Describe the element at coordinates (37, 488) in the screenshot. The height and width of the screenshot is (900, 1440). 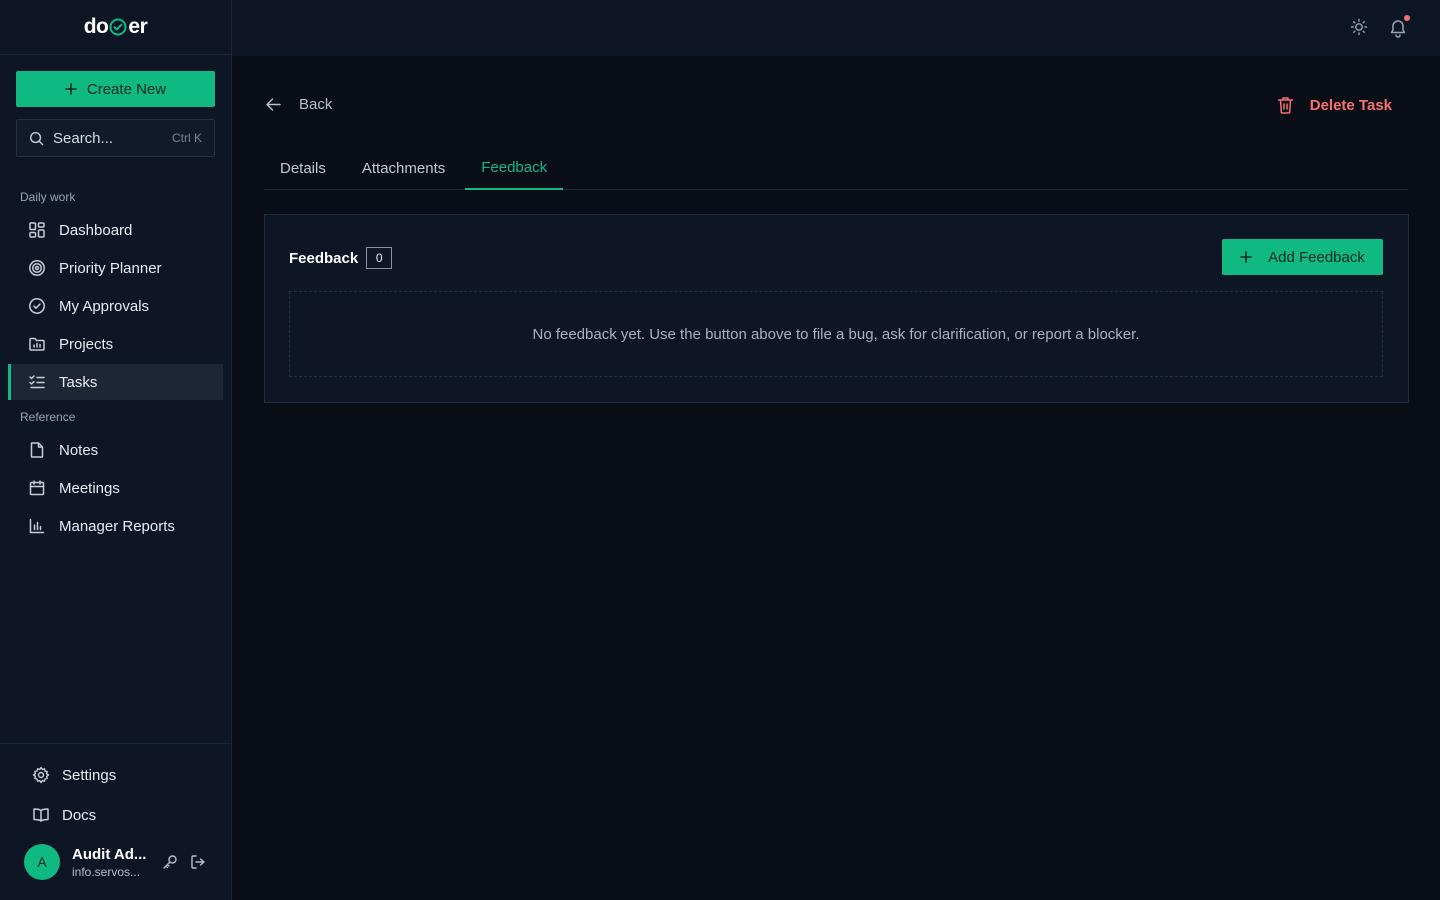
I see `calendar-icon` at that location.